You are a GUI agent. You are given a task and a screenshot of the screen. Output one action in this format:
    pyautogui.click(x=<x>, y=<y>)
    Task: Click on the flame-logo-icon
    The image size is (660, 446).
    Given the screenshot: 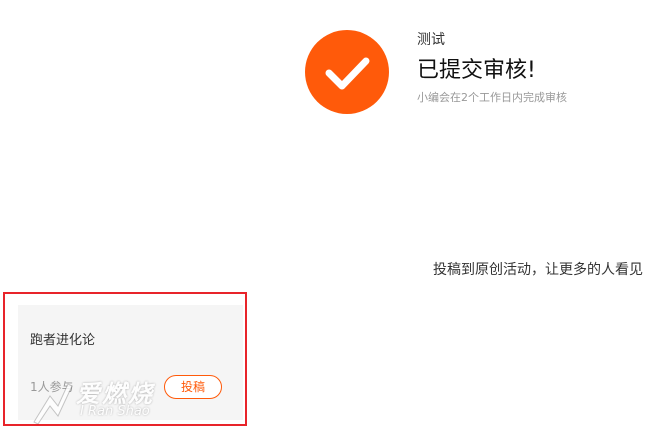 What is the action you would take?
    pyautogui.click(x=53, y=404)
    